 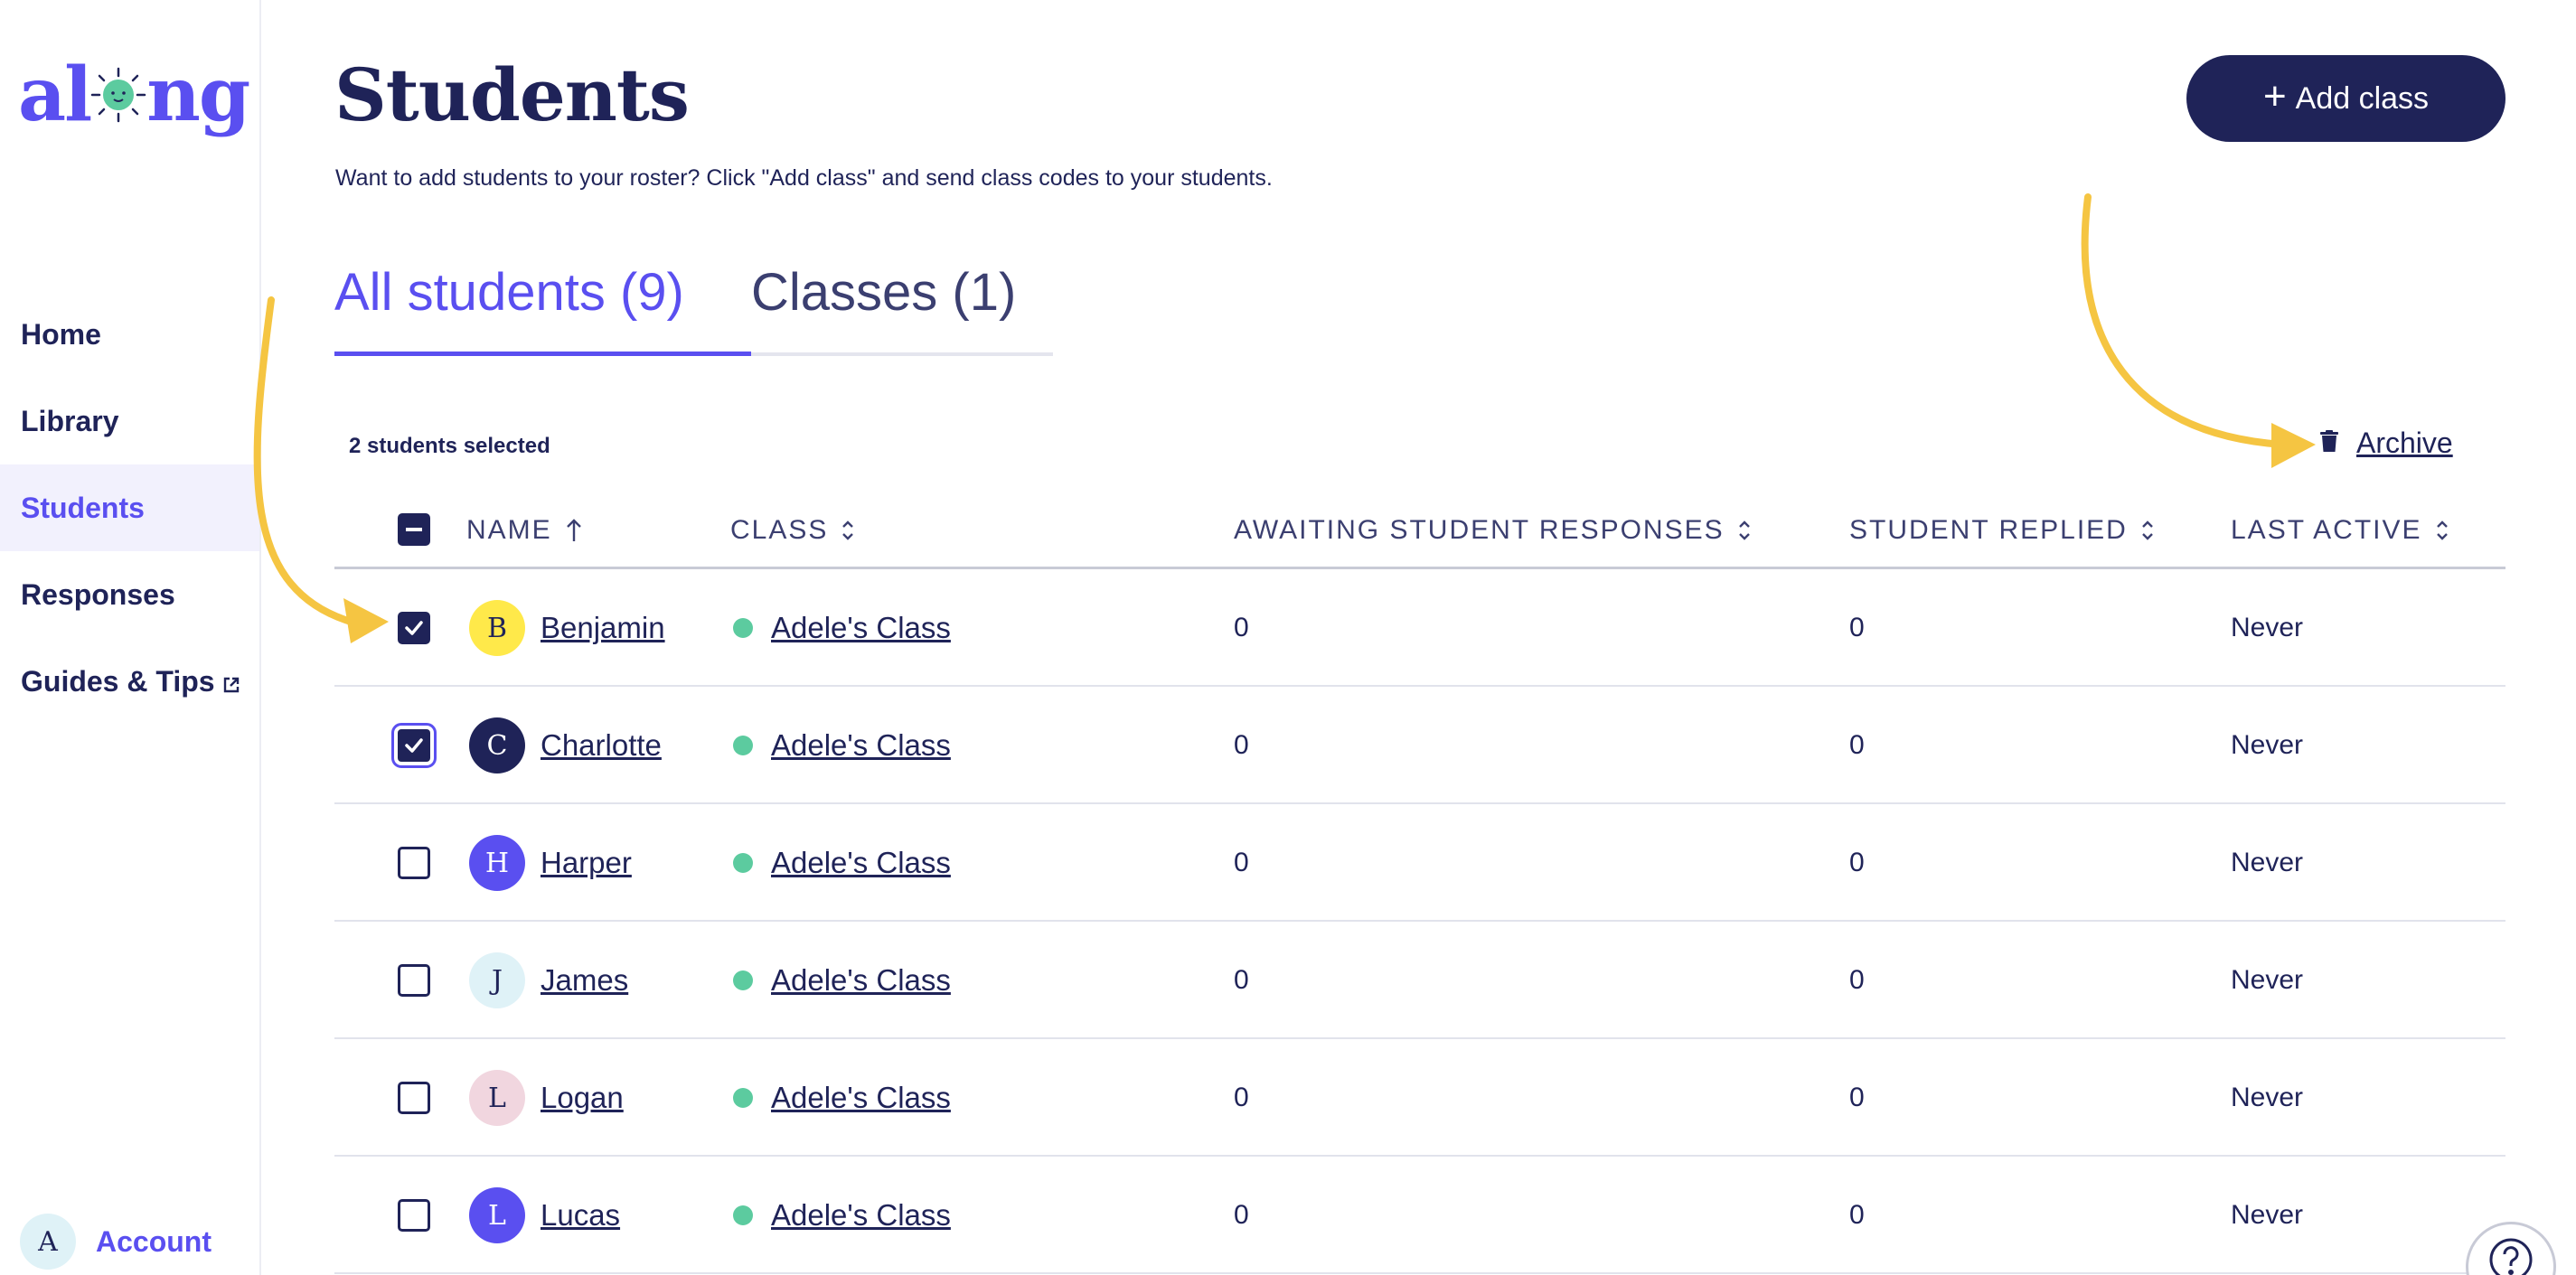 I want to click on page-title: Students, so click(x=512, y=94).